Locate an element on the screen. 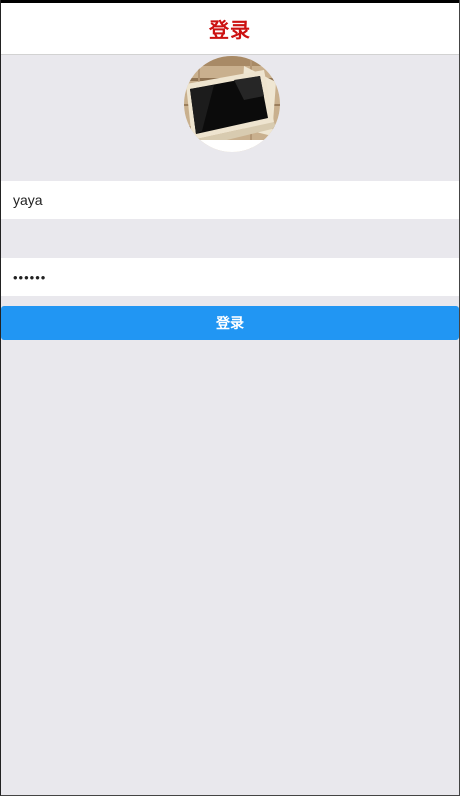 This screenshot has width=460, height=796. password-input is located at coordinates (236, 277).